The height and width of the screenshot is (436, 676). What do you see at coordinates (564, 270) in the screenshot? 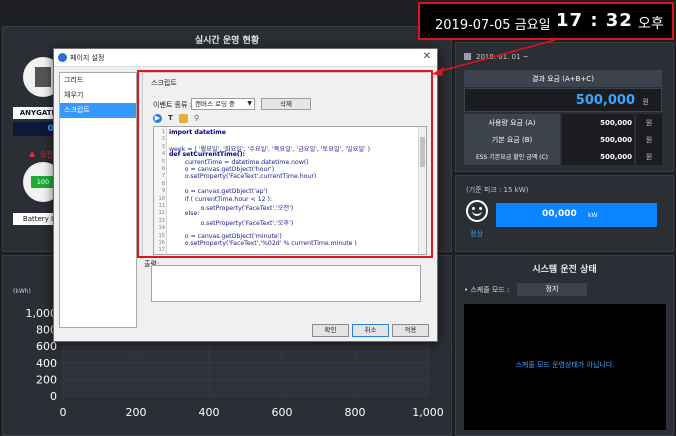
I see `panel-title: 시스템 운전 상태` at bounding box center [564, 270].